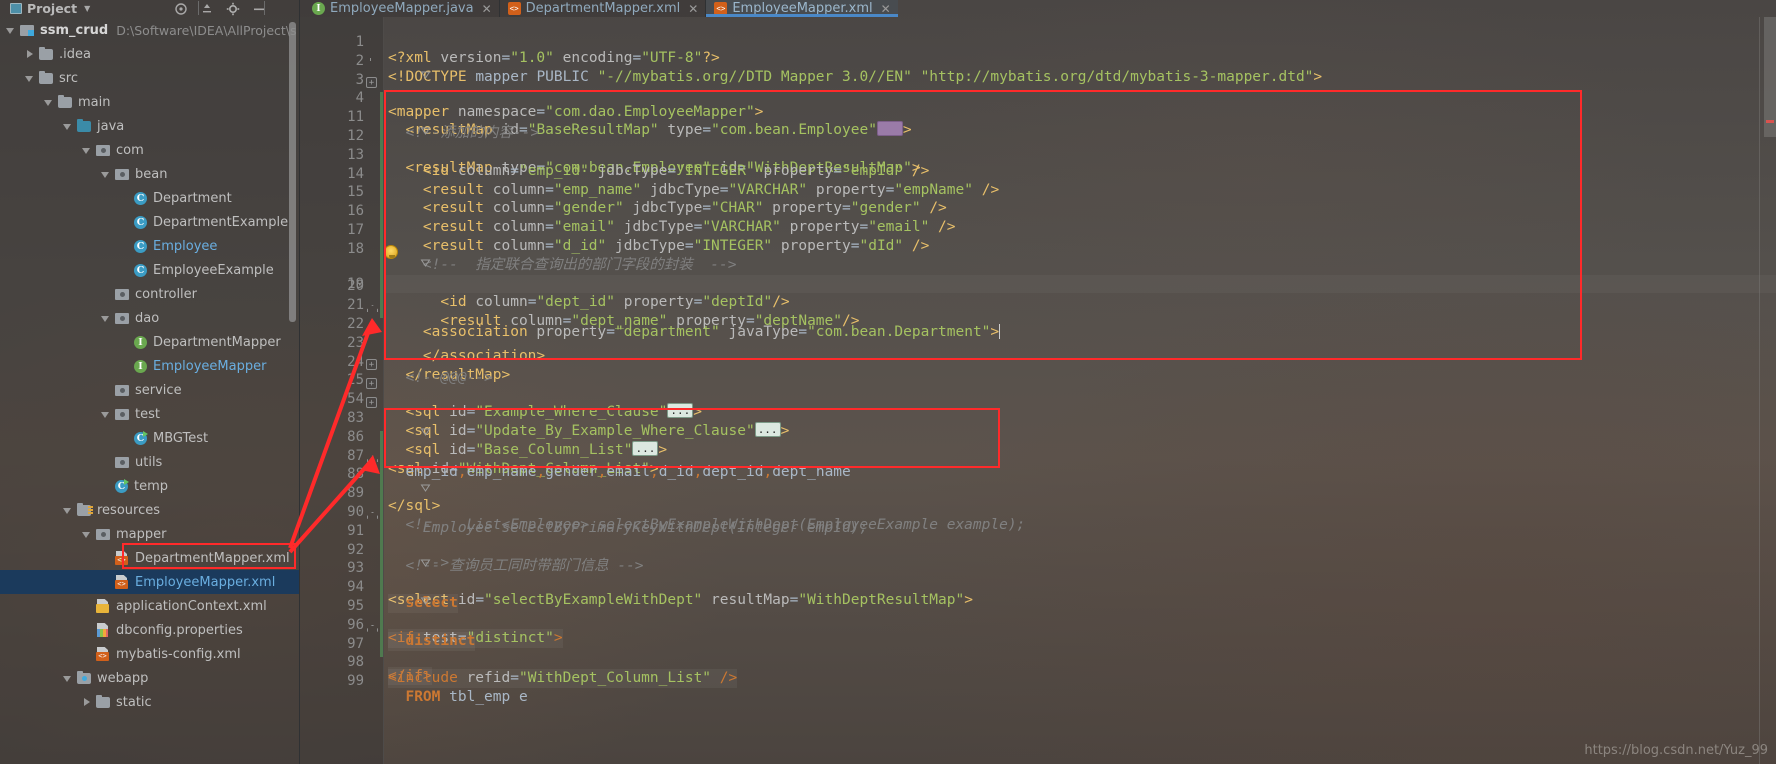  What do you see at coordinates (150, 150) in the screenshot?
I see `tree-node-com: com` at bounding box center [150, 150].